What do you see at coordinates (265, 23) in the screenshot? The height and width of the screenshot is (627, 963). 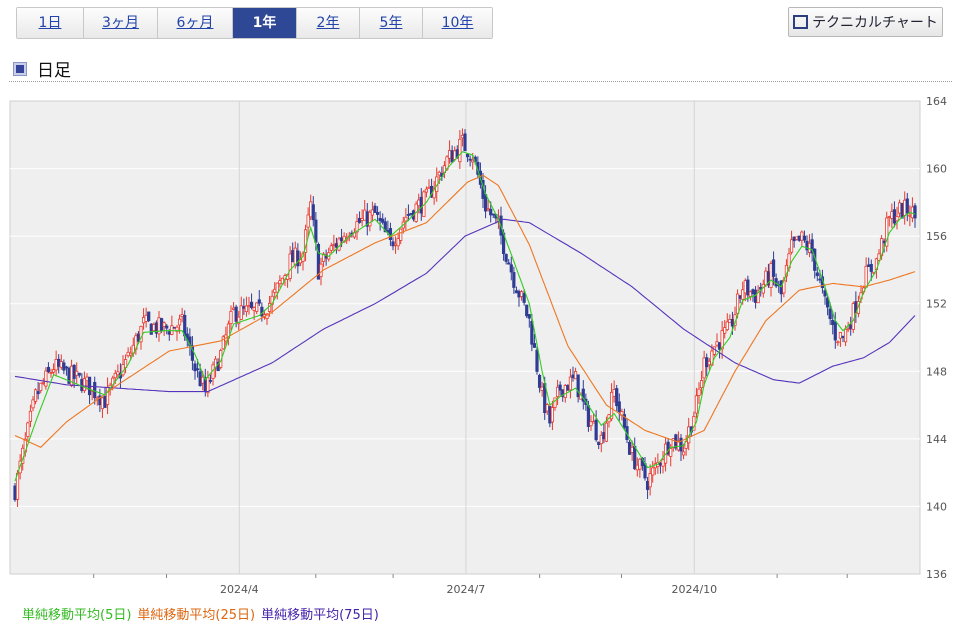 I see `tab-1y: 1年` at bounding box center [265, 23].